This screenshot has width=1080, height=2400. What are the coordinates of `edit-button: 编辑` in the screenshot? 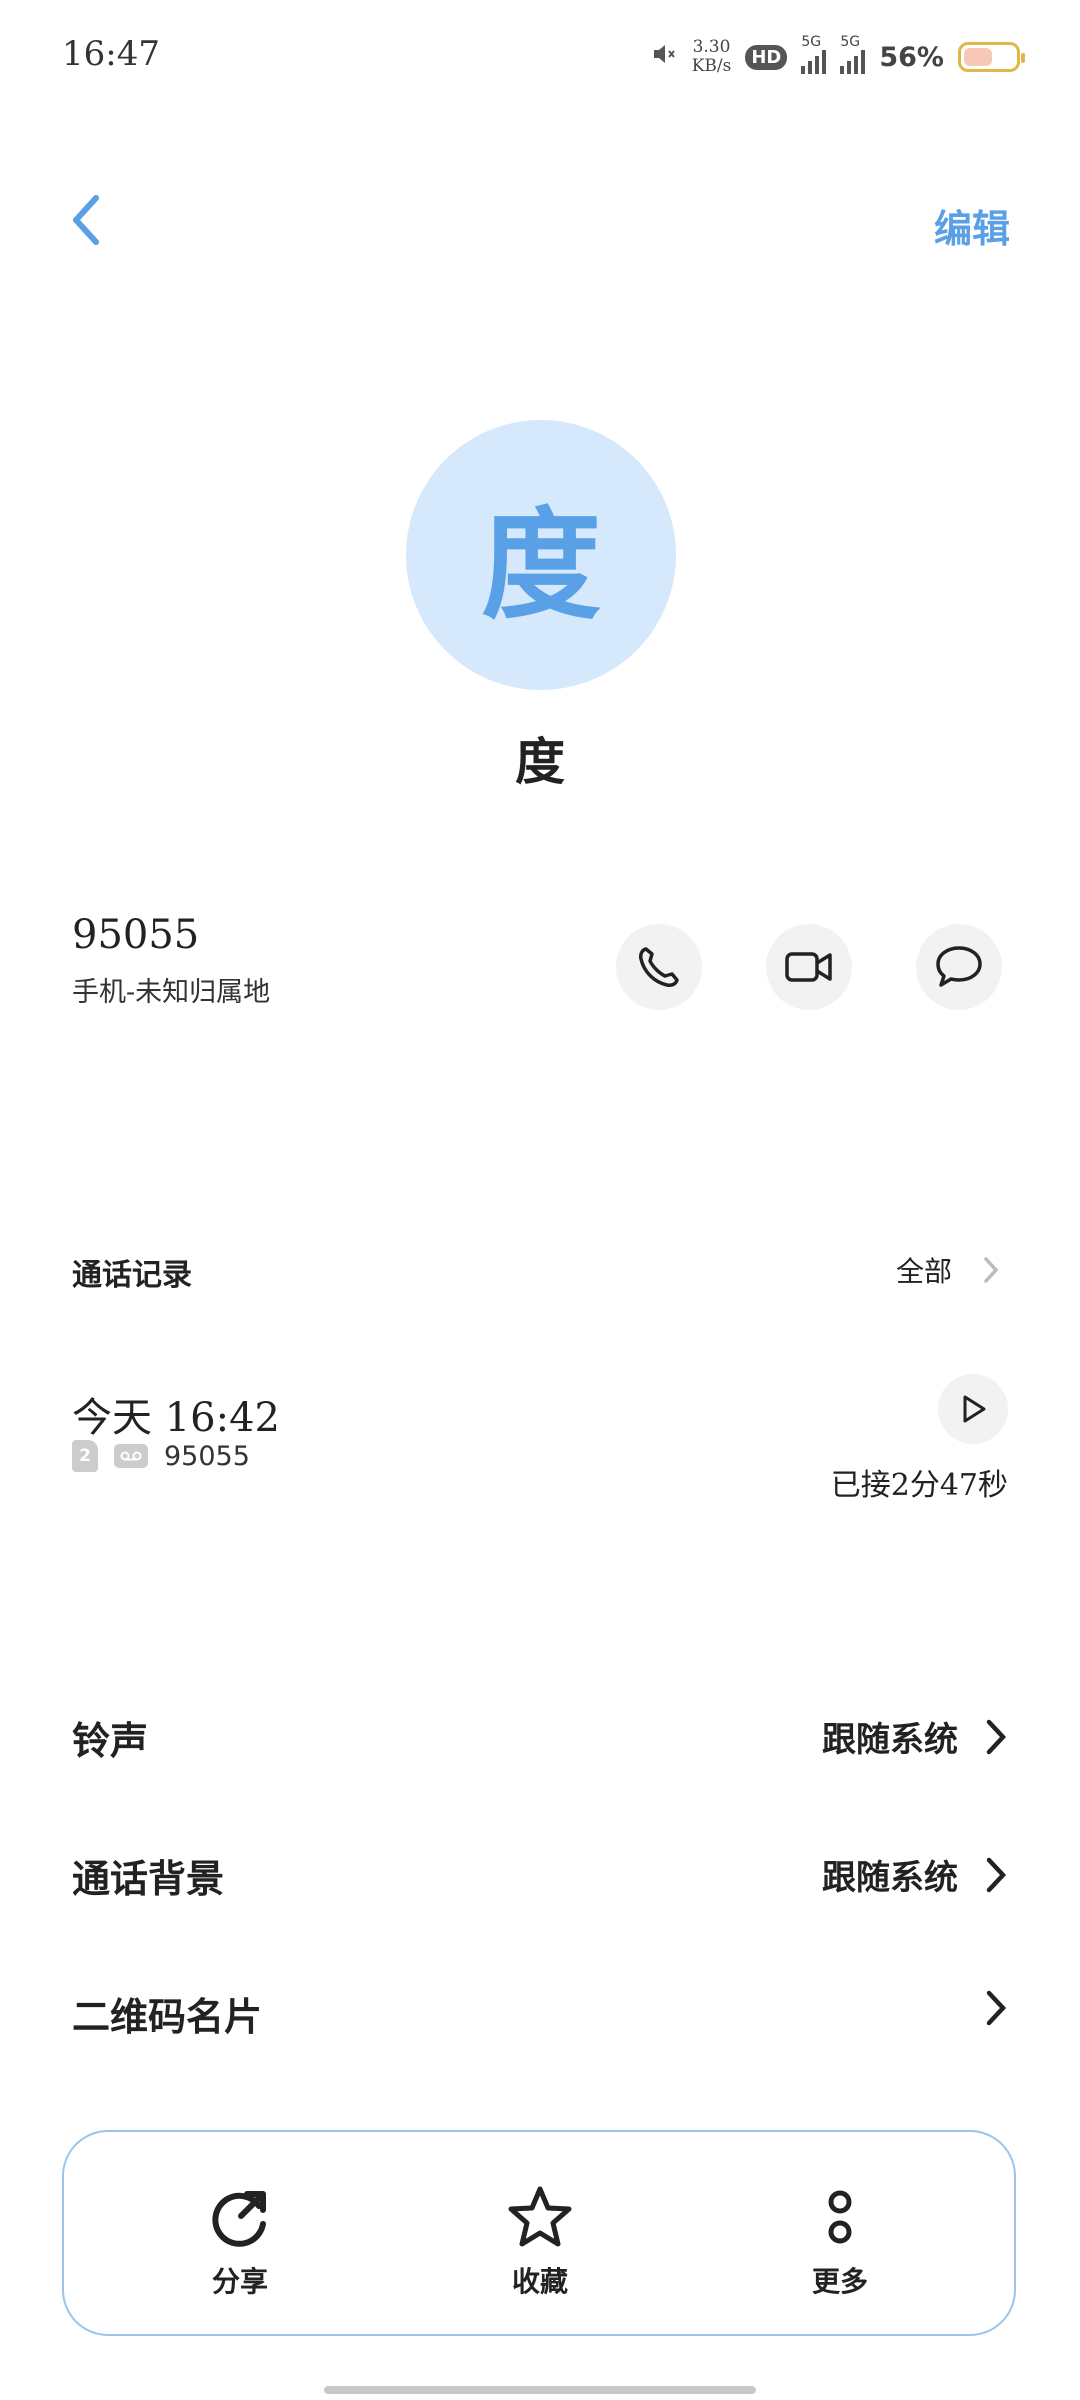 It's located at (972, 225).